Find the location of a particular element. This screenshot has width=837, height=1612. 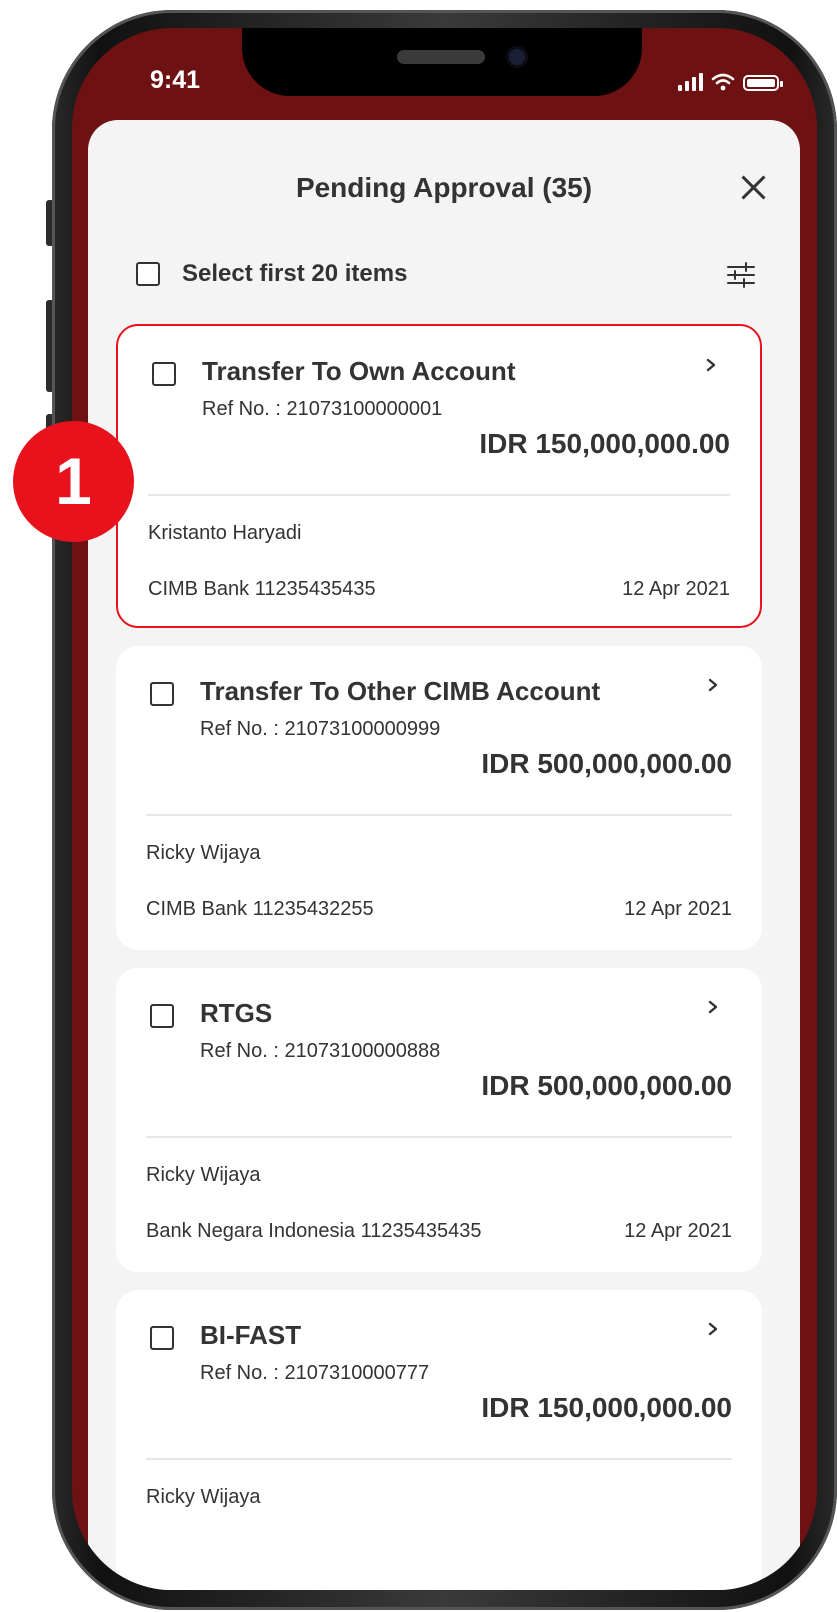

card-title: Transfer To Own Account is located at coordinates (359, 371).